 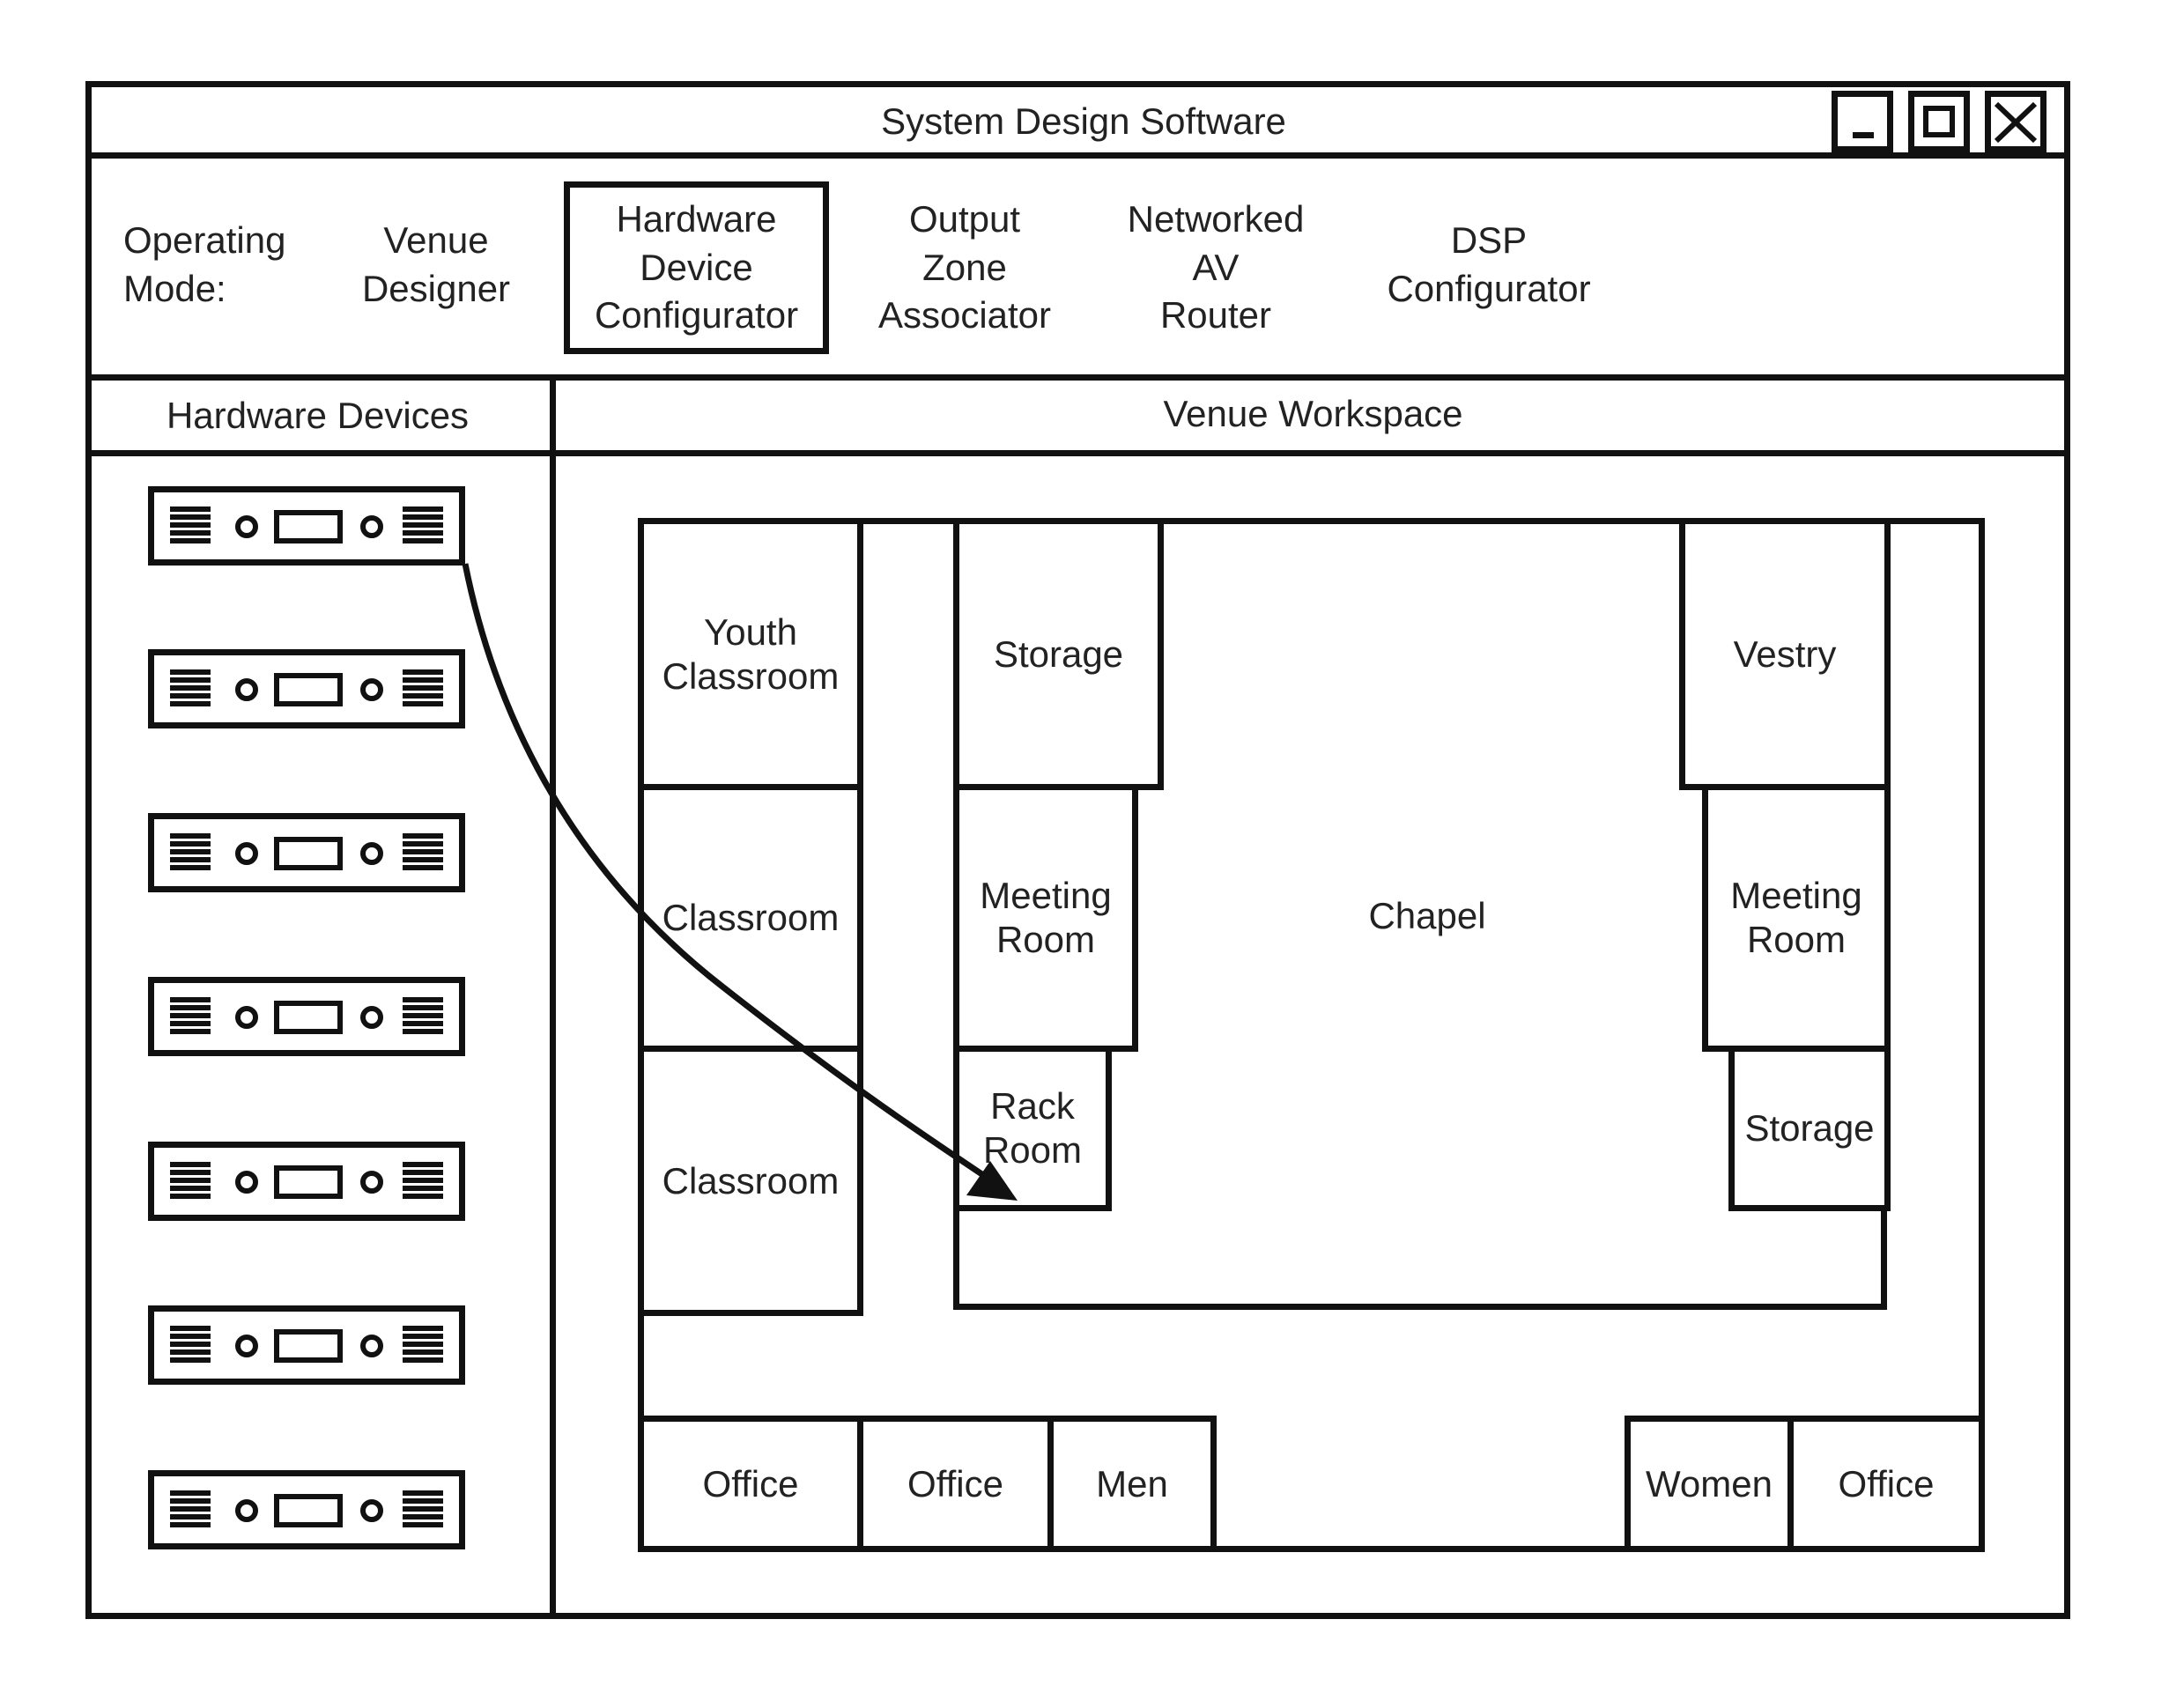 I want to click on sidebar-divider, so click(x=553, y=996).